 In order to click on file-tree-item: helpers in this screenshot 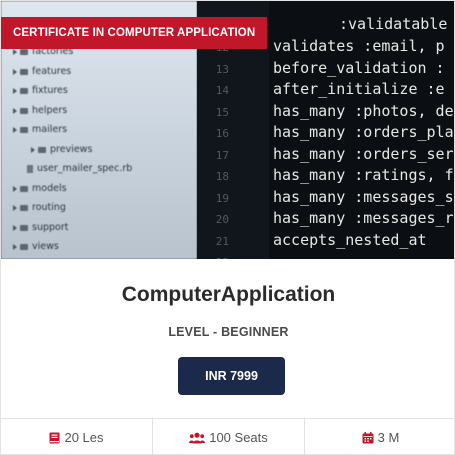, I will do `click(40, 111)`.